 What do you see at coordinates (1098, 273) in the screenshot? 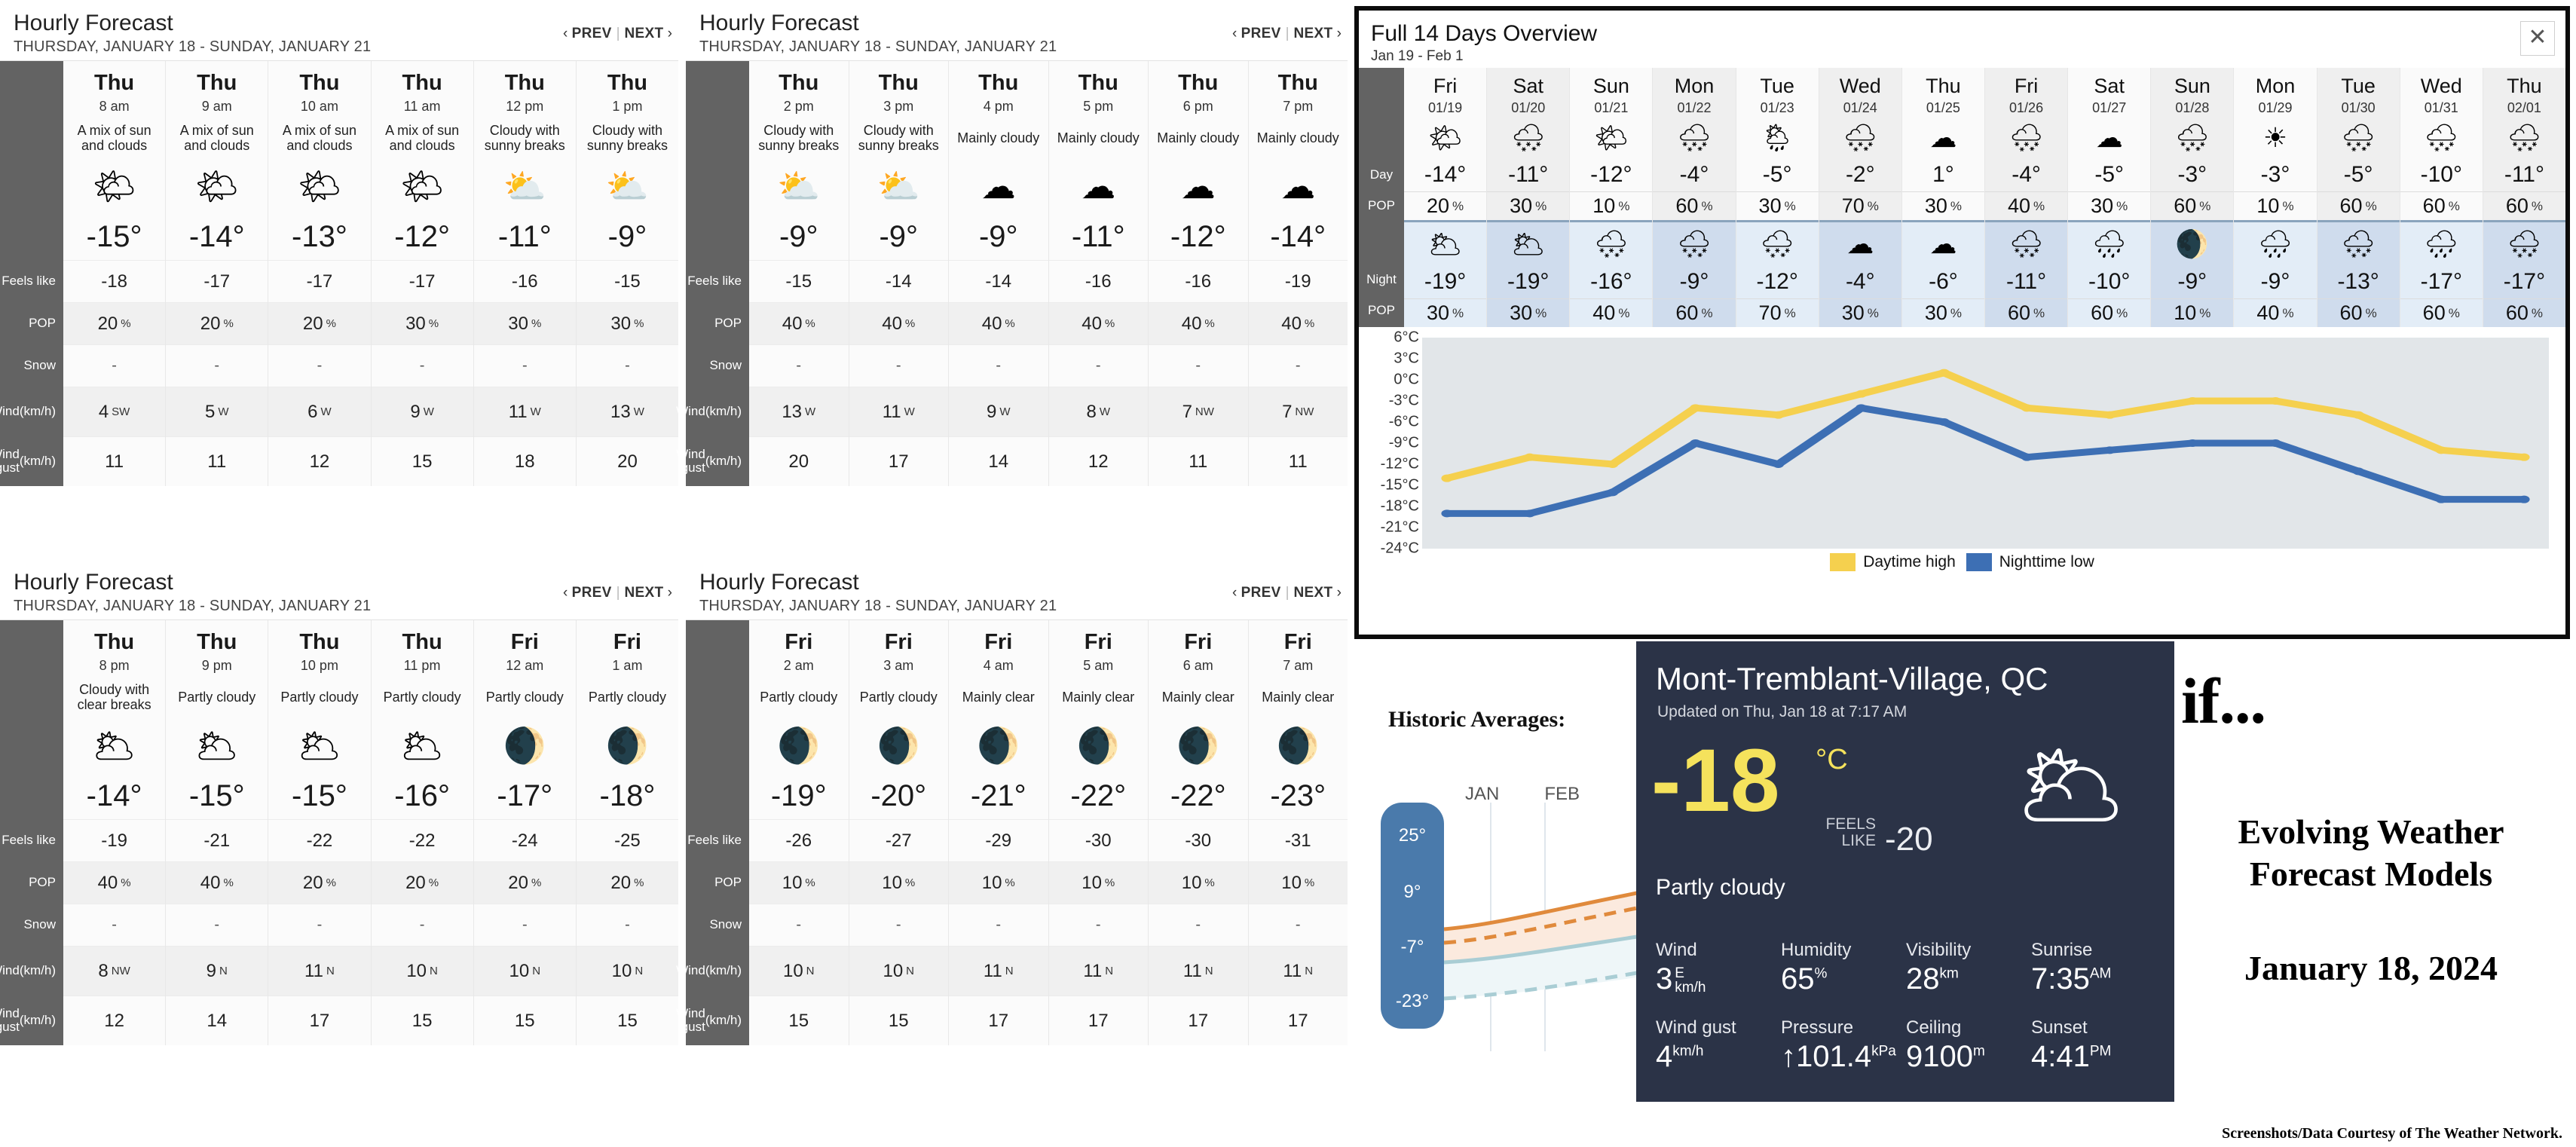
I see `hourly-column: Thu 5 pm Mainly cloudy ☁ -11° -16 40% -8 W 12` at bounding box center [1098, 273].